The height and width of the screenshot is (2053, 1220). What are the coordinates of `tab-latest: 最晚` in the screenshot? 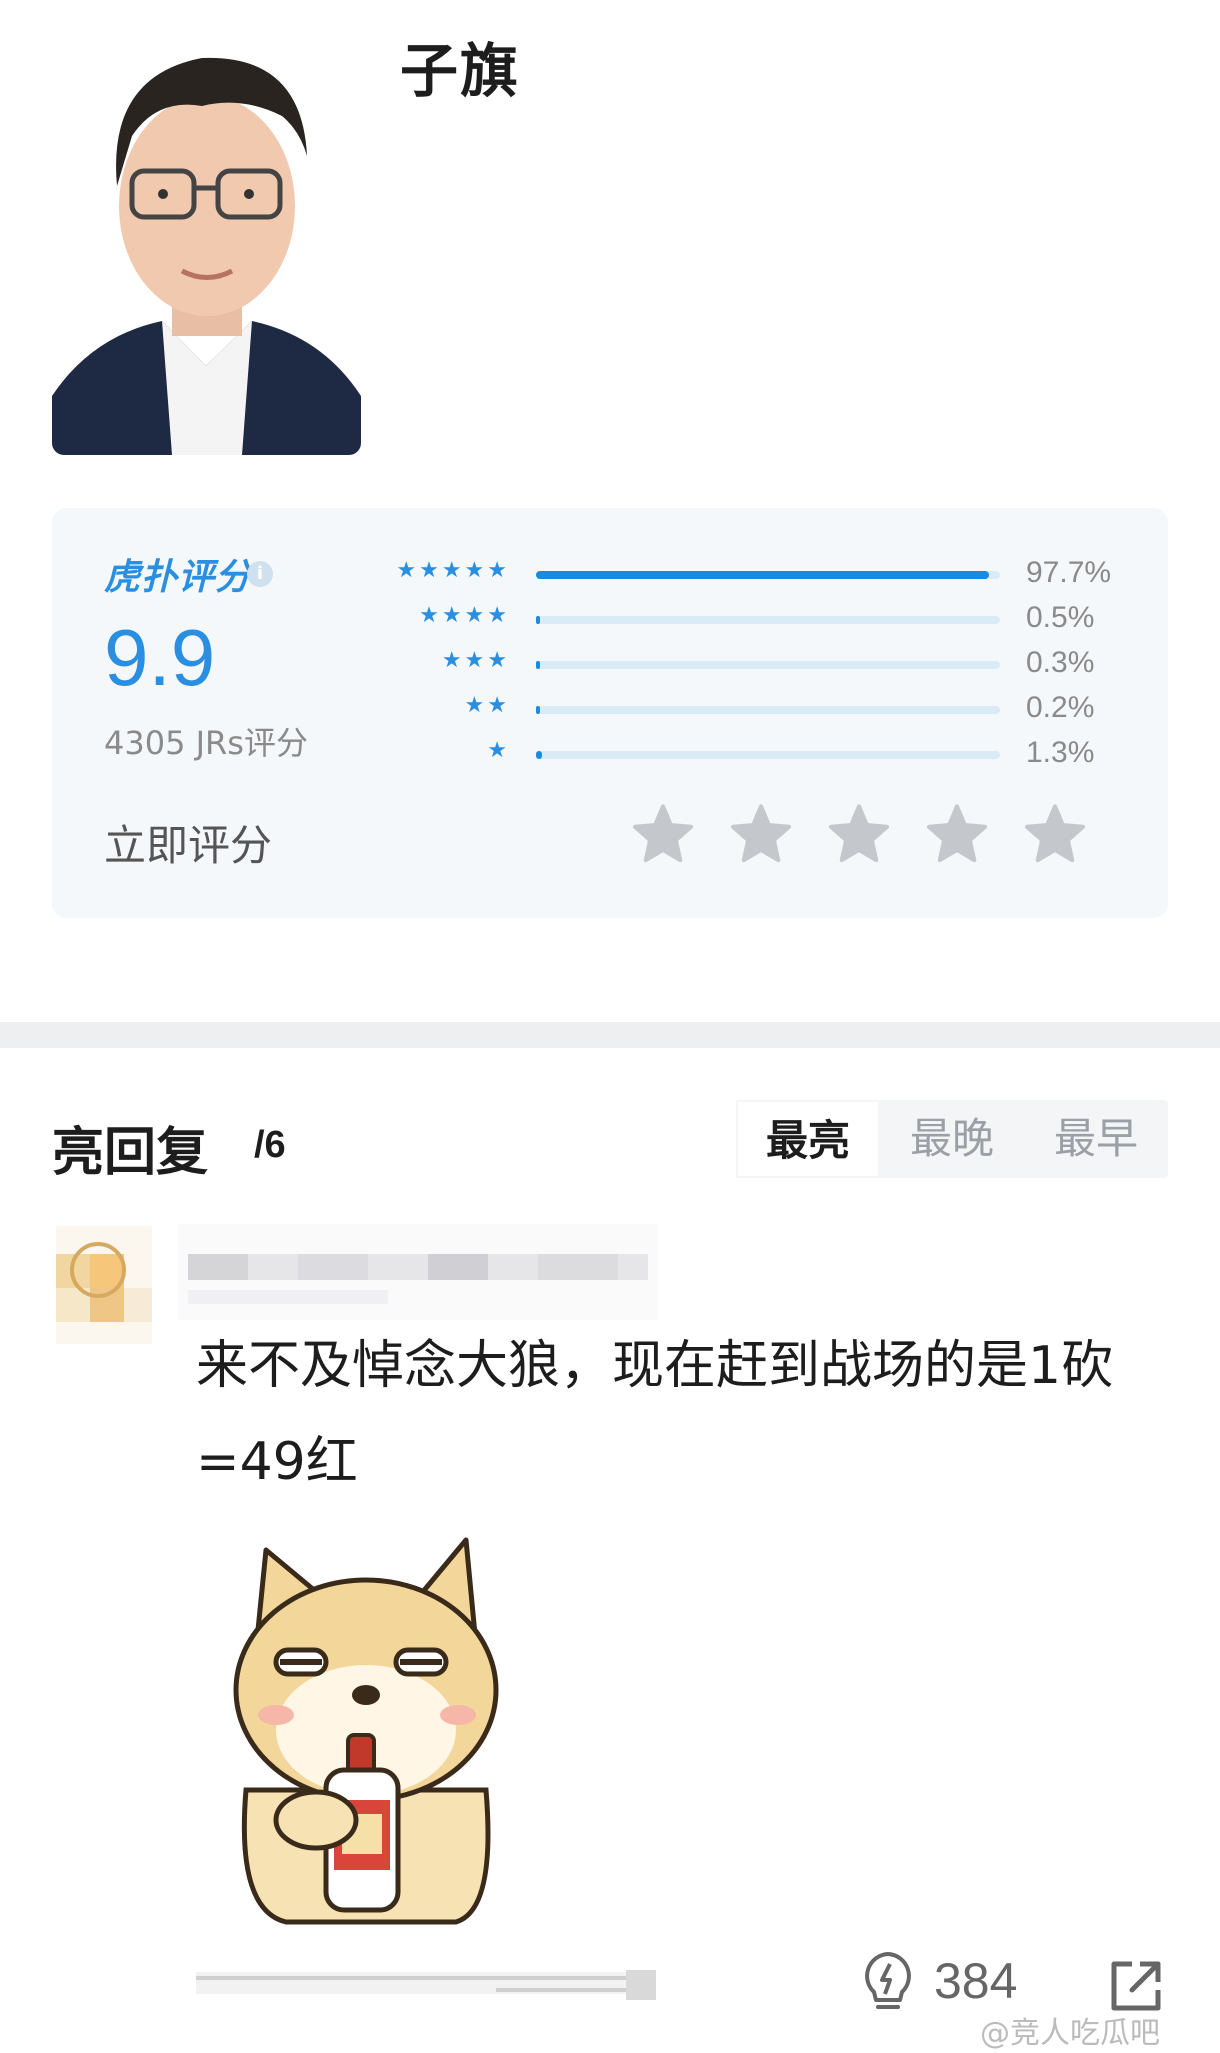 It's located at (952, 1139).